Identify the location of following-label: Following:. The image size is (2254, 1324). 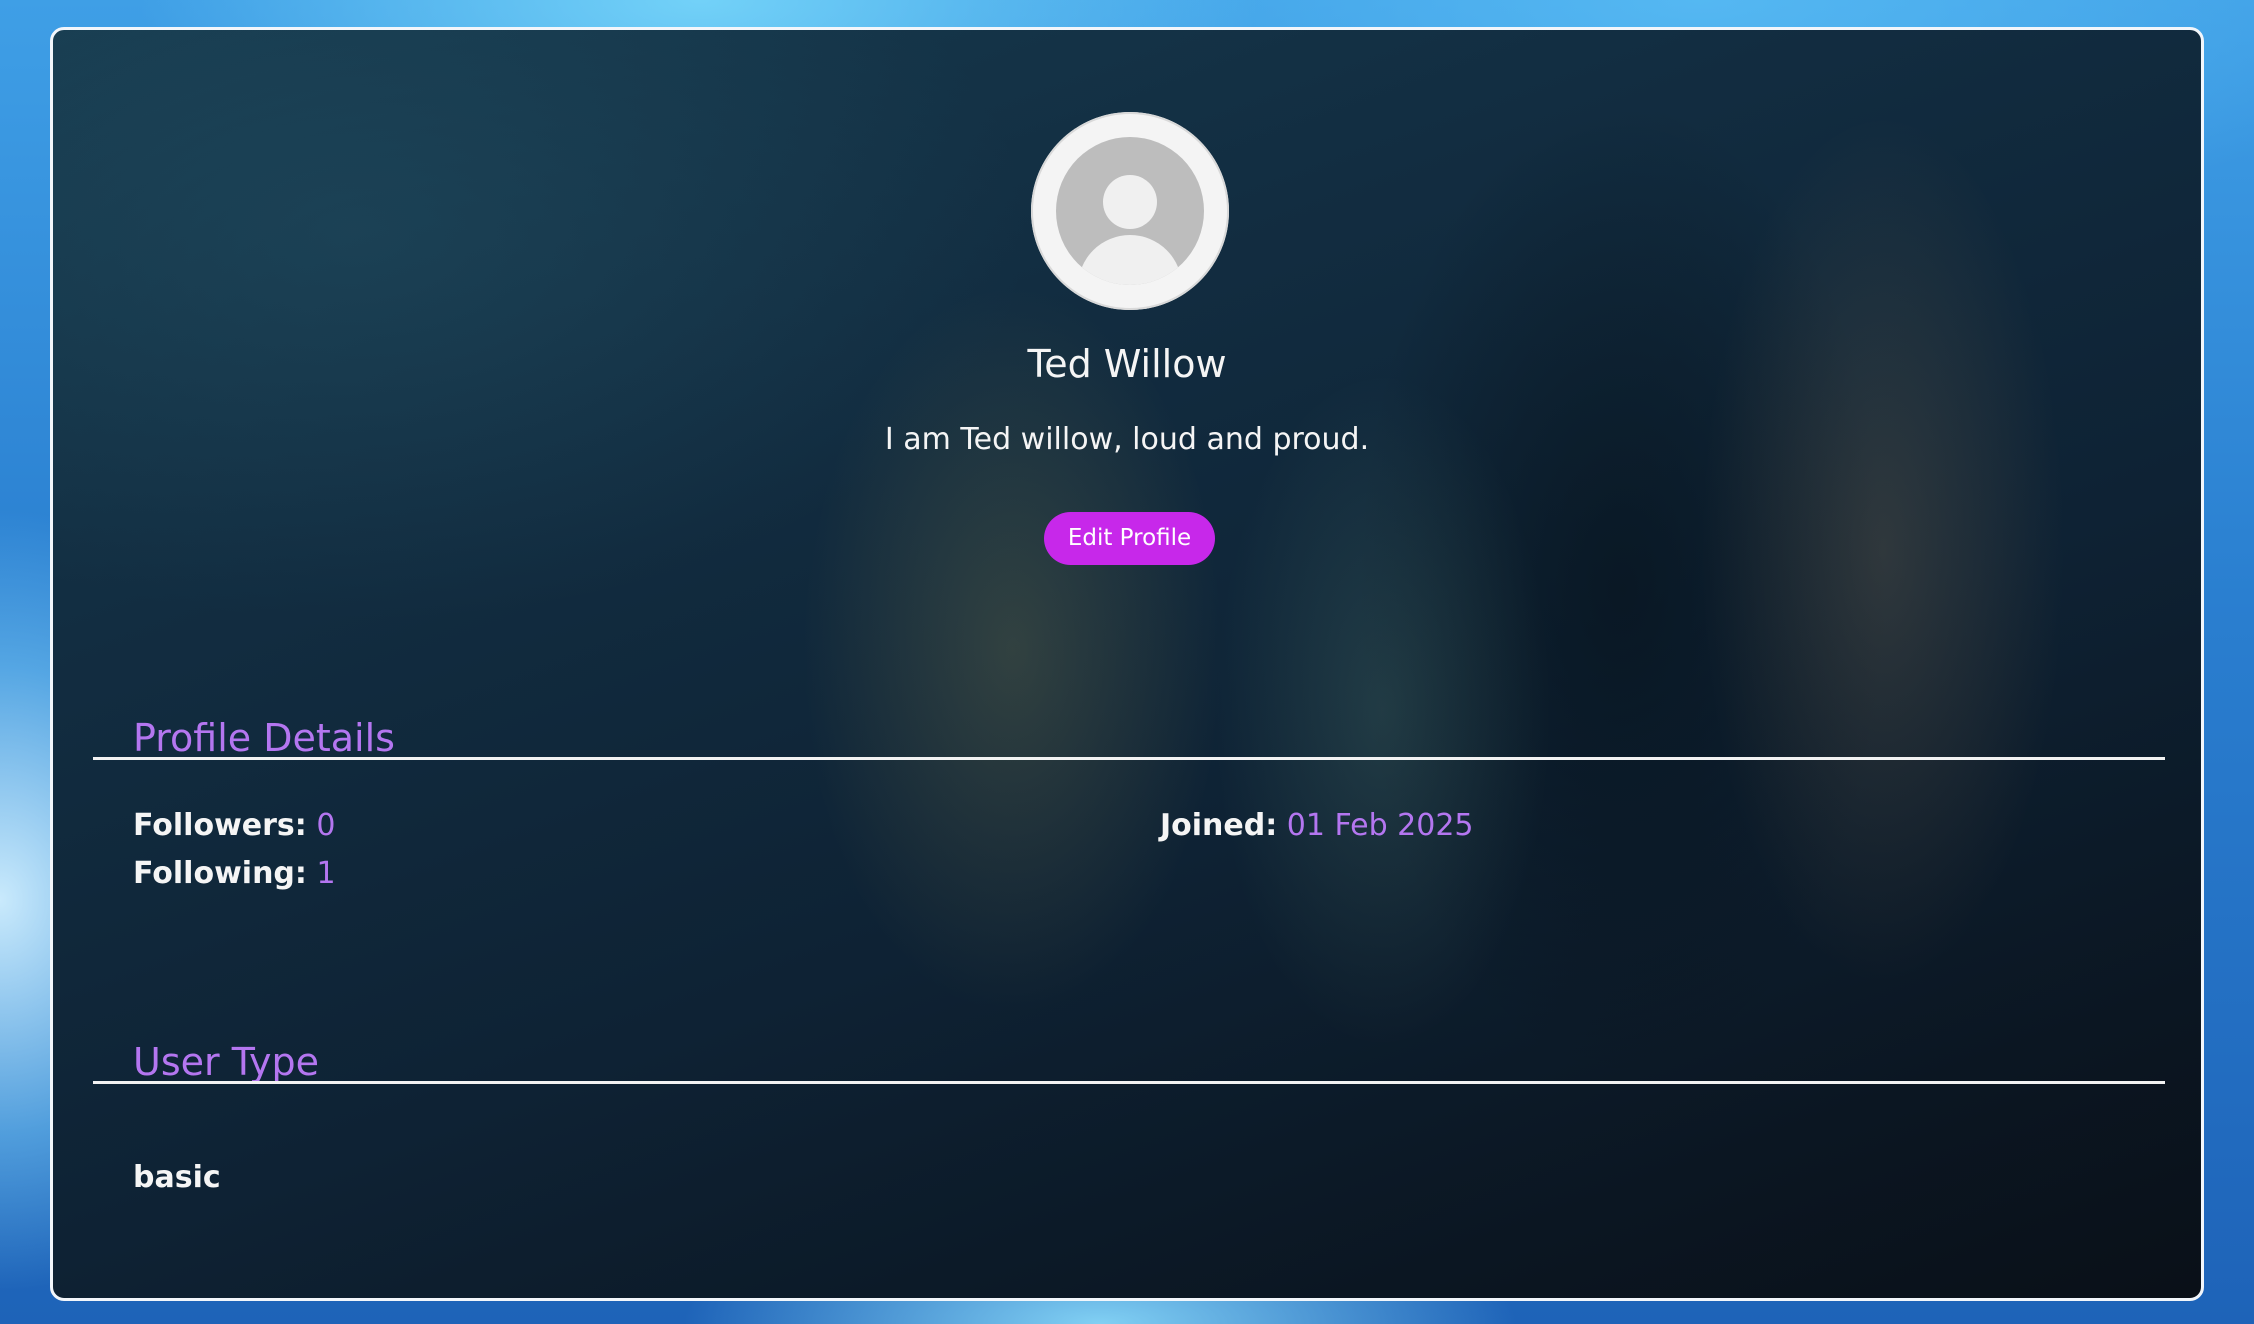
(220, 873).